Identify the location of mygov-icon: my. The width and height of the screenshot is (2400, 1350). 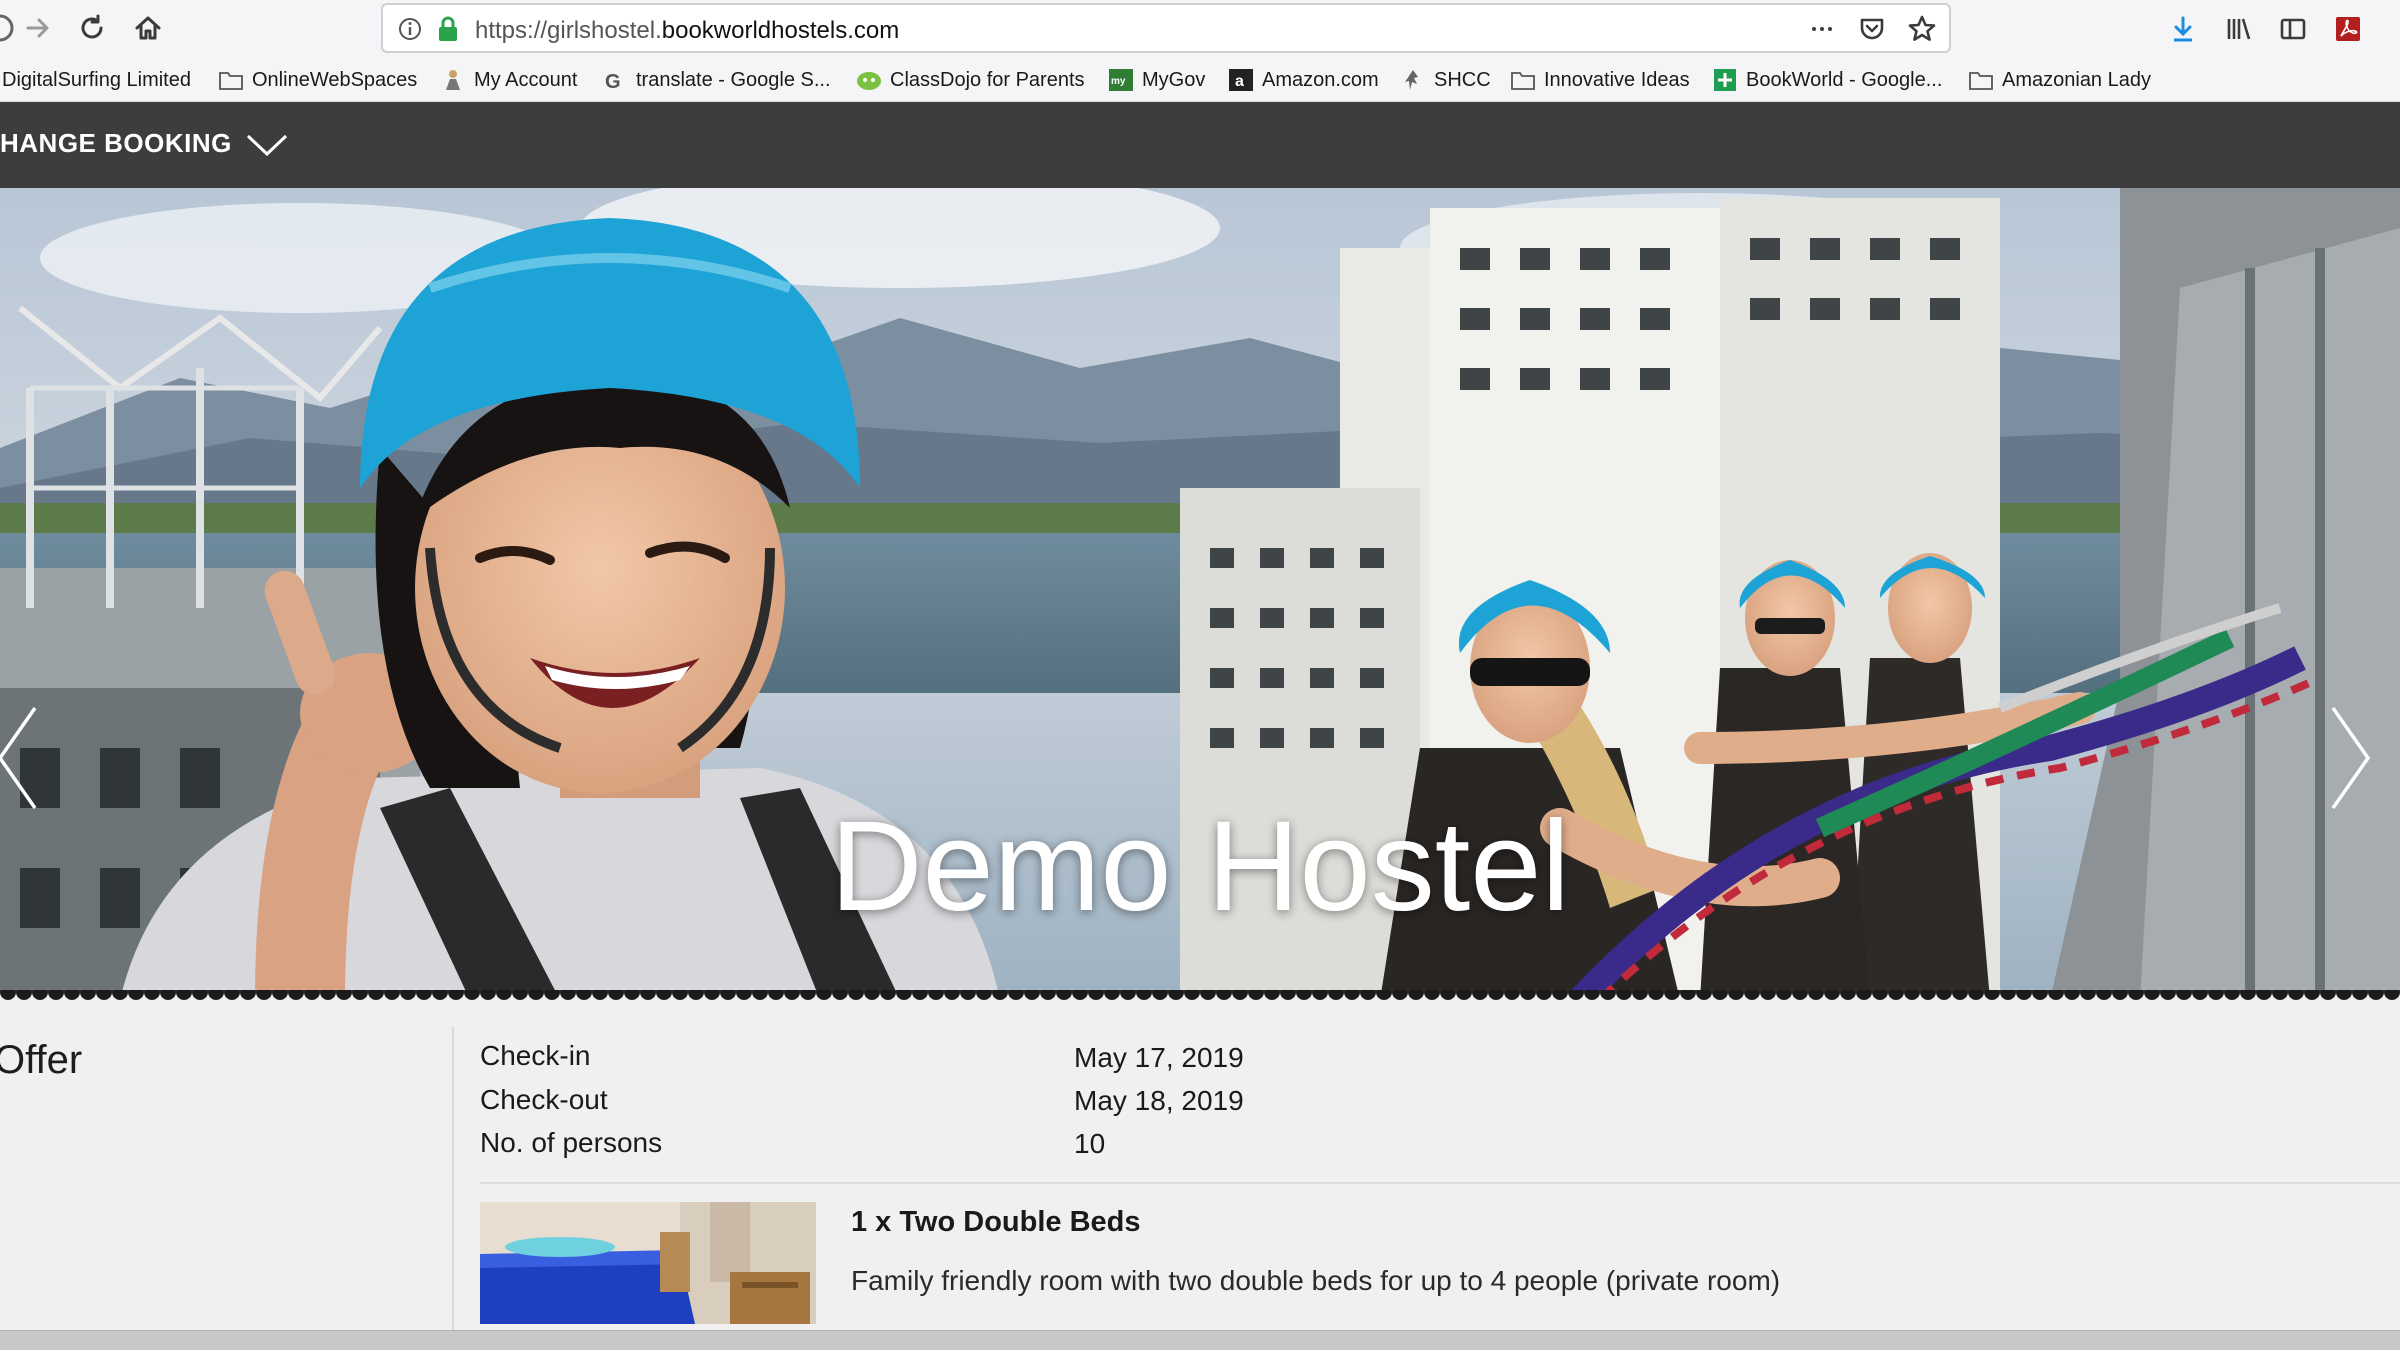
(1121, 80).